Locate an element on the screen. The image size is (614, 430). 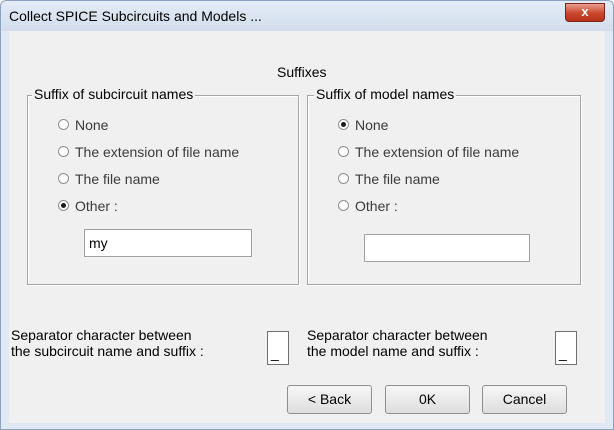
subcircuit-separator-line1: Separator character between is located at coordinates (101, 335).